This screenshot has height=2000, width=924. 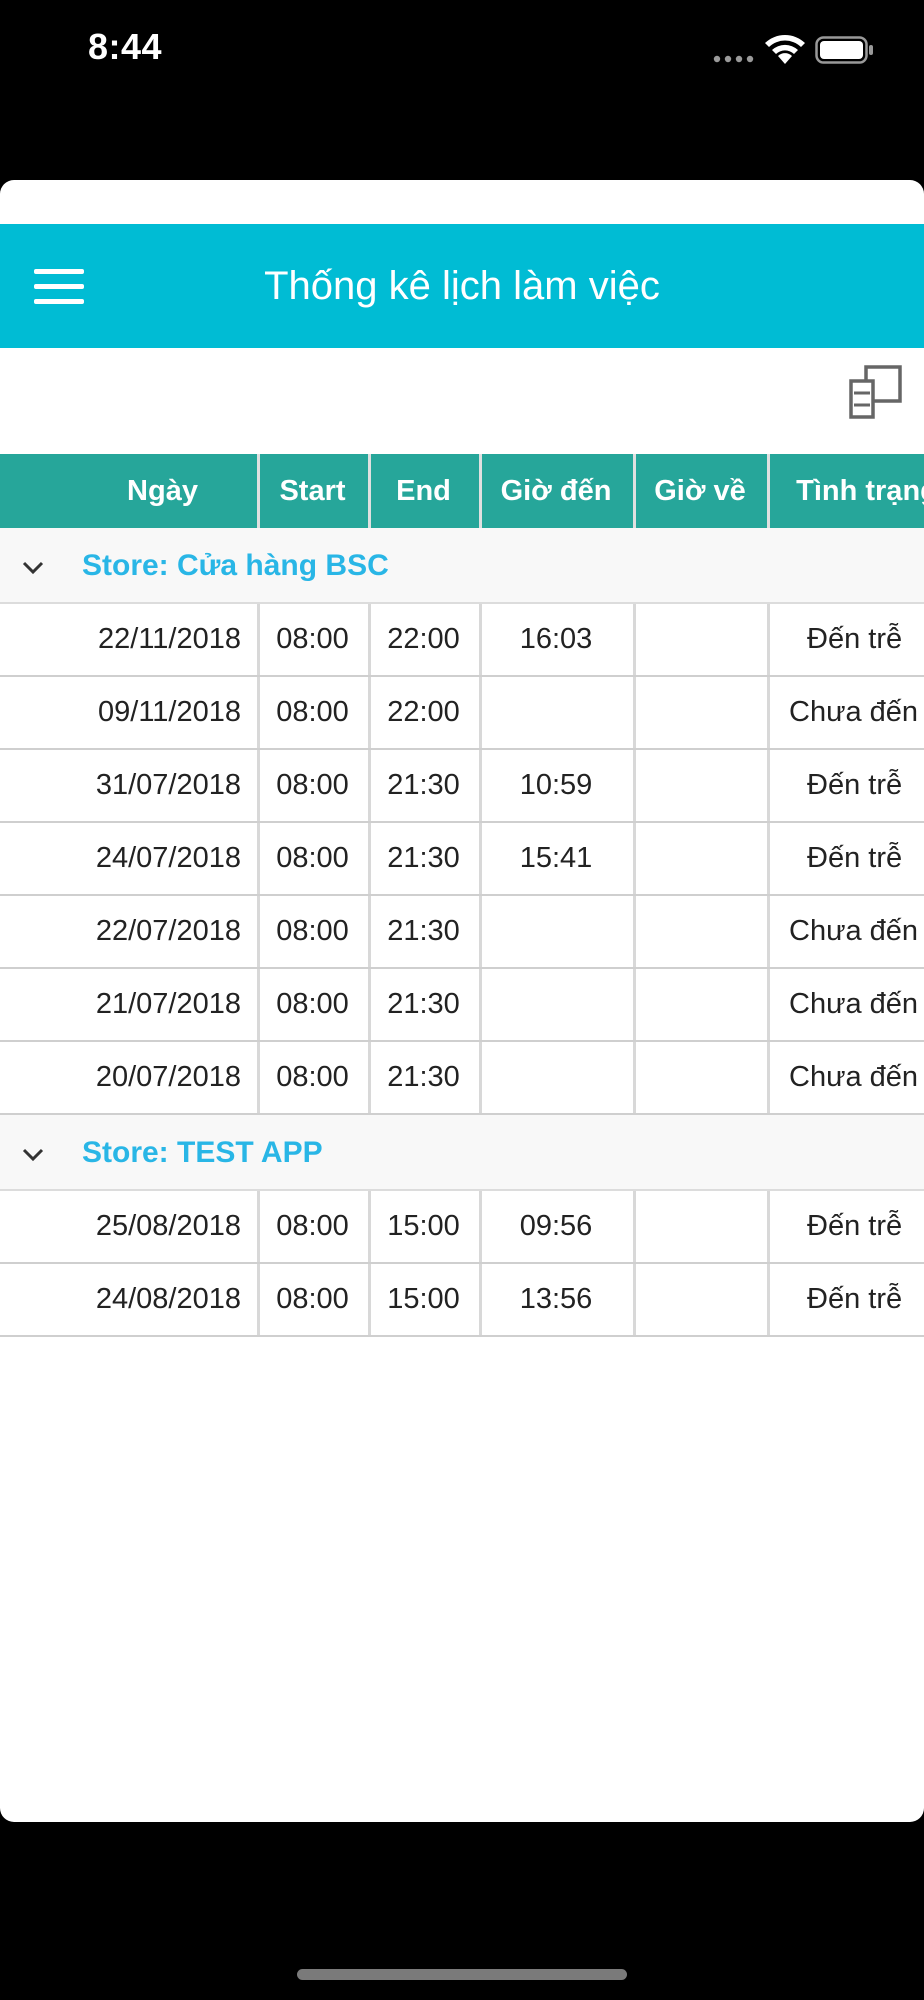 What do you see at coordinates (733, 59) in the screenshot?
I see `cellular-signal-icon` at bounding box center [733, 59].